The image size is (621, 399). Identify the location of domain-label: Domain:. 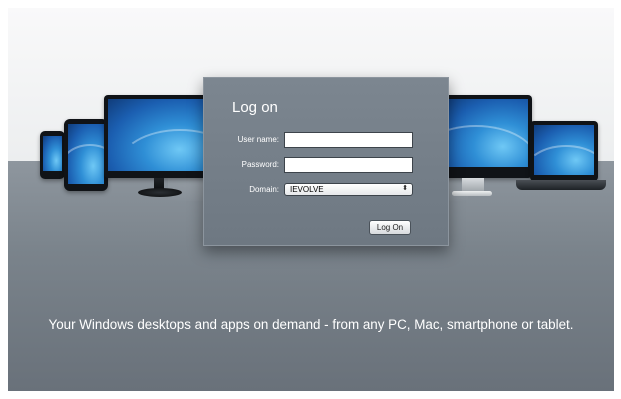
(264, 189).